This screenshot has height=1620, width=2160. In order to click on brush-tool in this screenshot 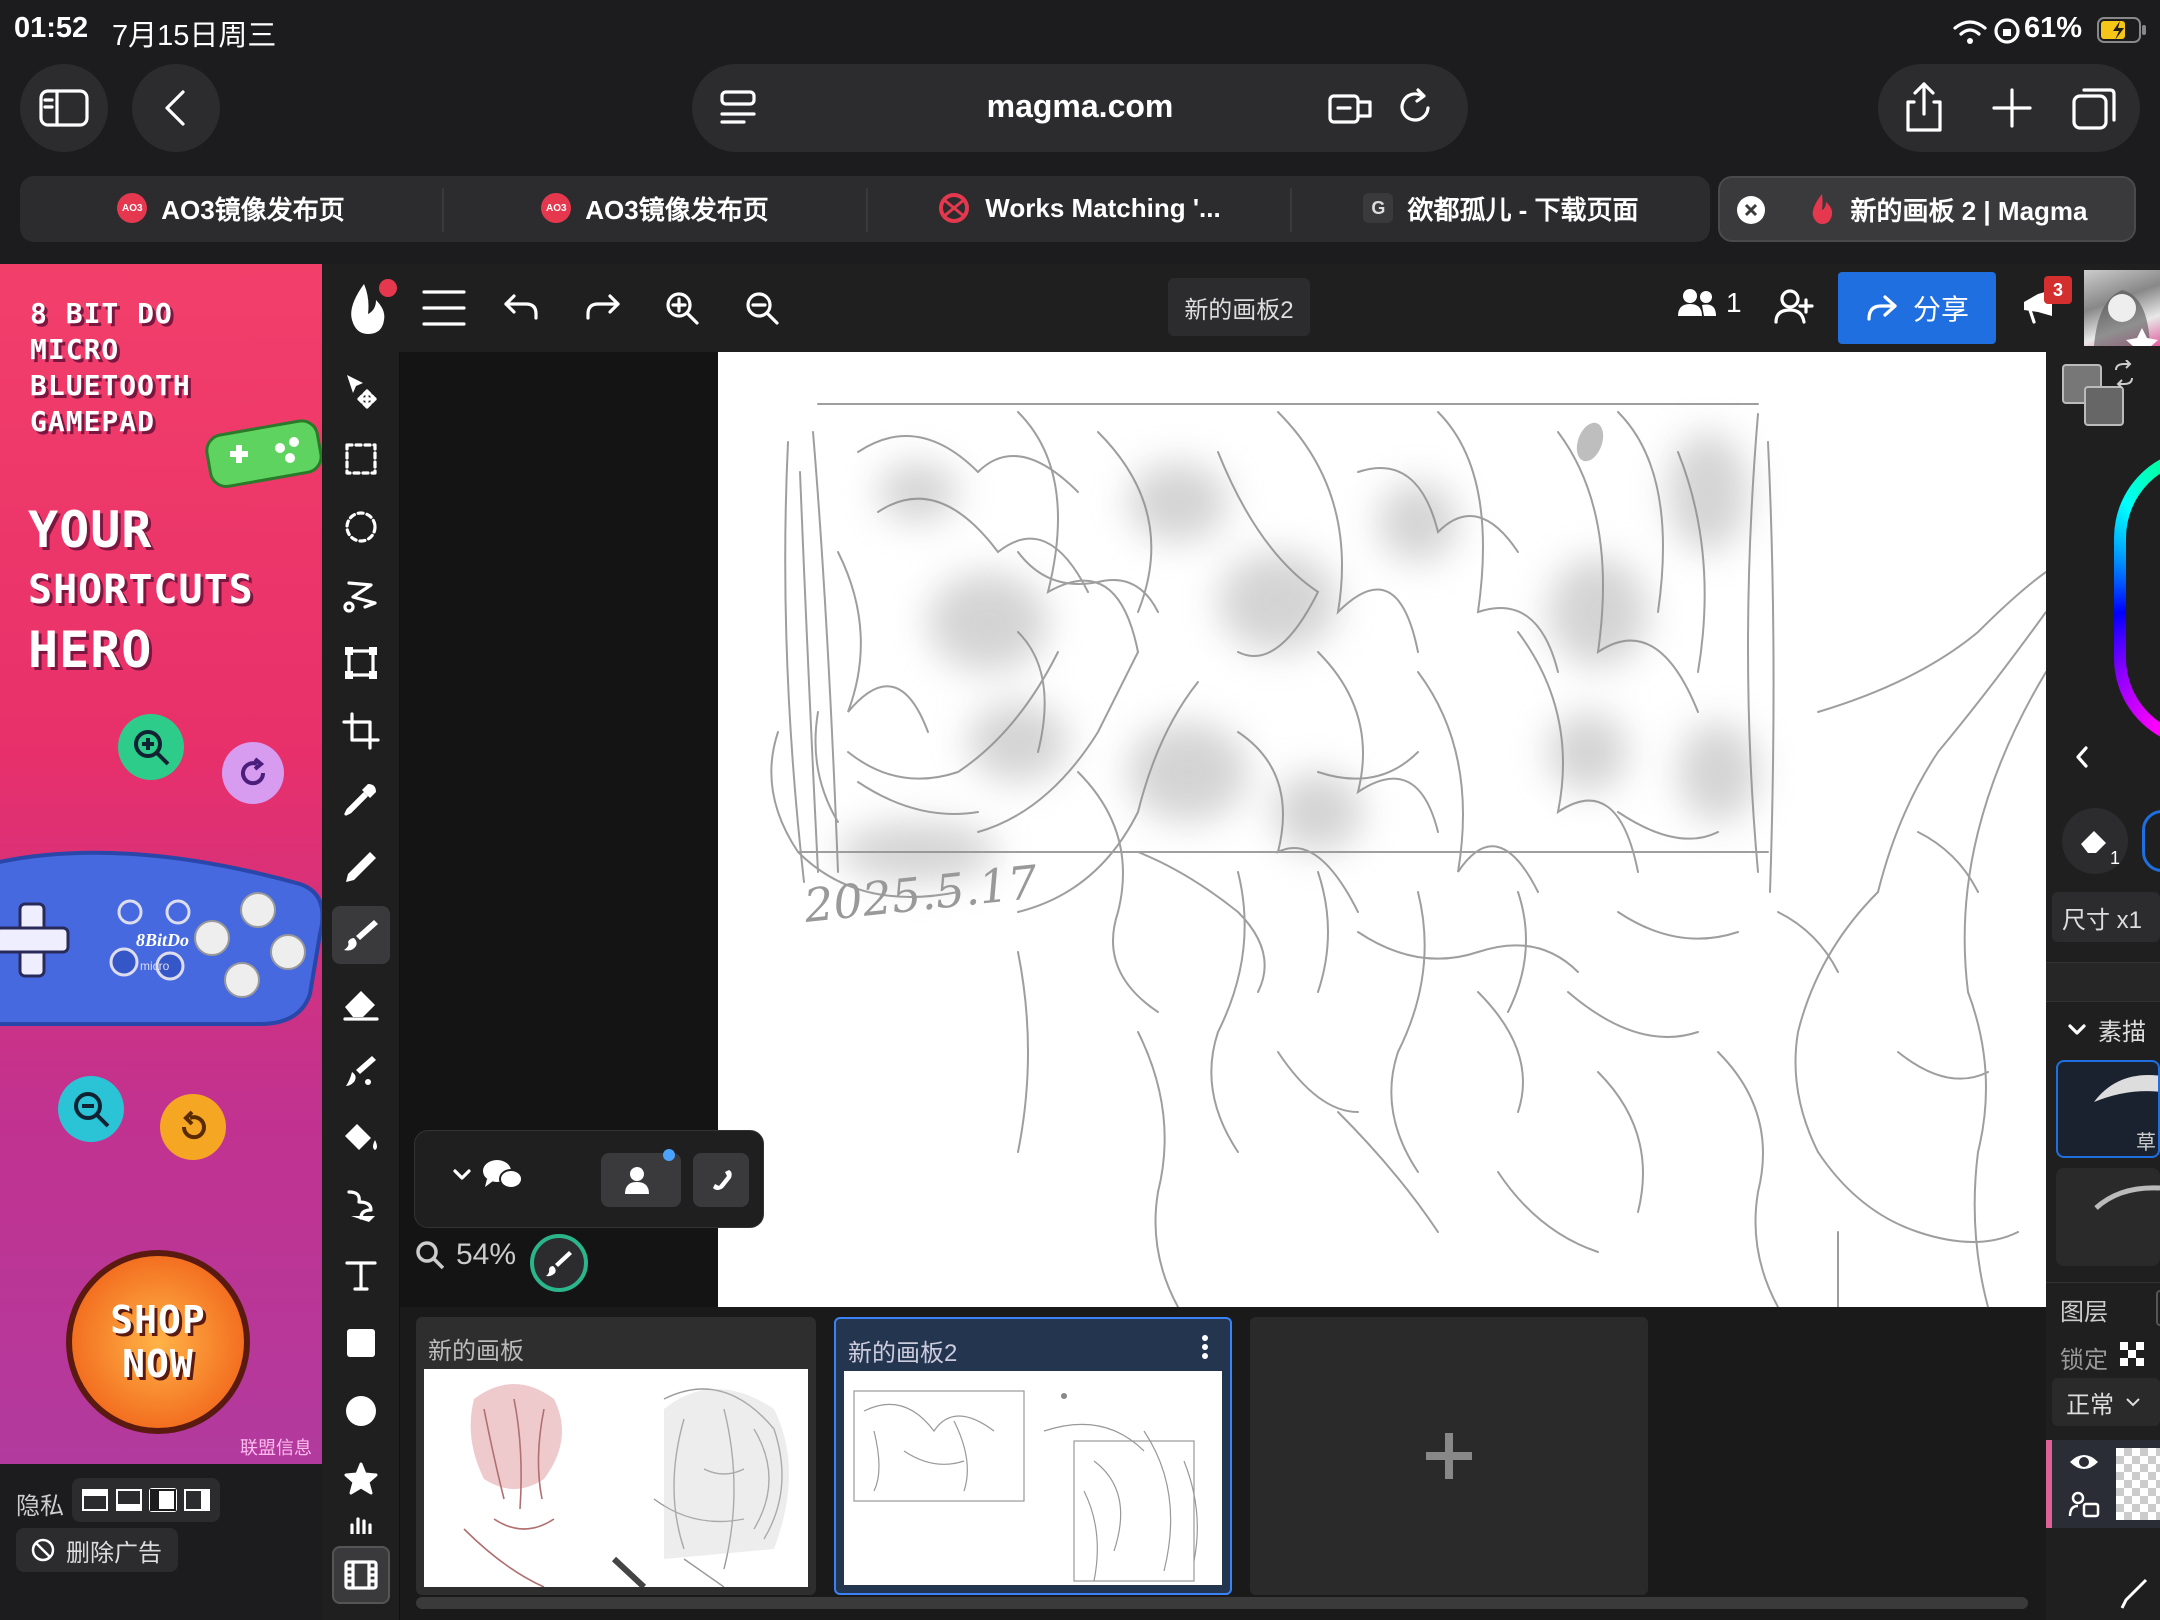, I will do `click(361, 935)`.